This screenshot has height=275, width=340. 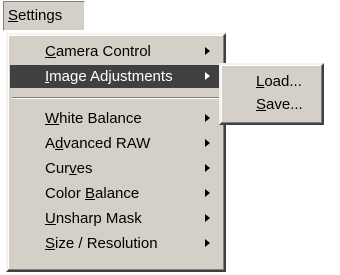 I want to click on menu-item-unsharp-mask: Unsharp Mask, so click(x=116, y=218).